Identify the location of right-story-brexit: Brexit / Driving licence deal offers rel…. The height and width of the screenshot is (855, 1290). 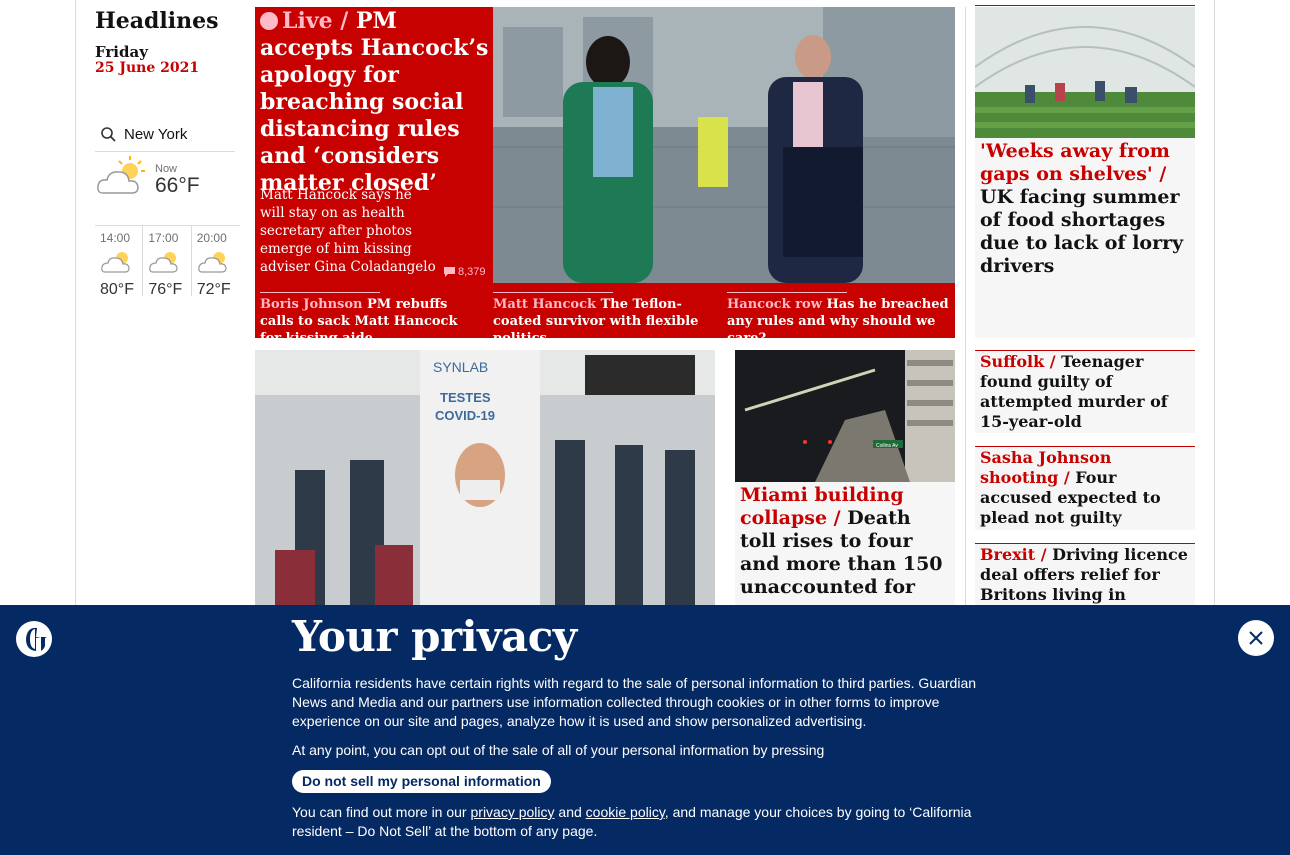
(1085, 583).